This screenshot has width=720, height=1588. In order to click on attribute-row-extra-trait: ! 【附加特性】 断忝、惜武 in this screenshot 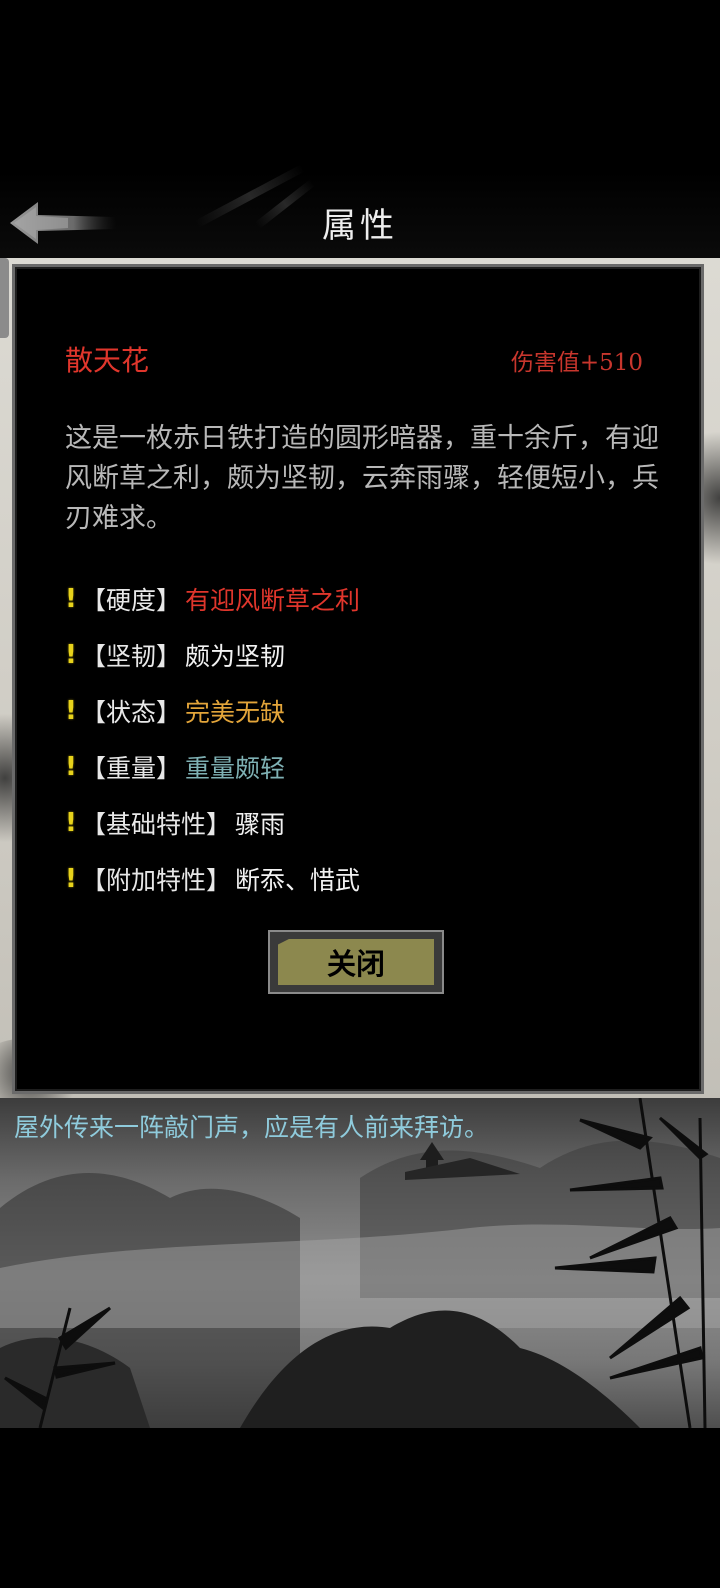, I will do `click(370, 879)`.